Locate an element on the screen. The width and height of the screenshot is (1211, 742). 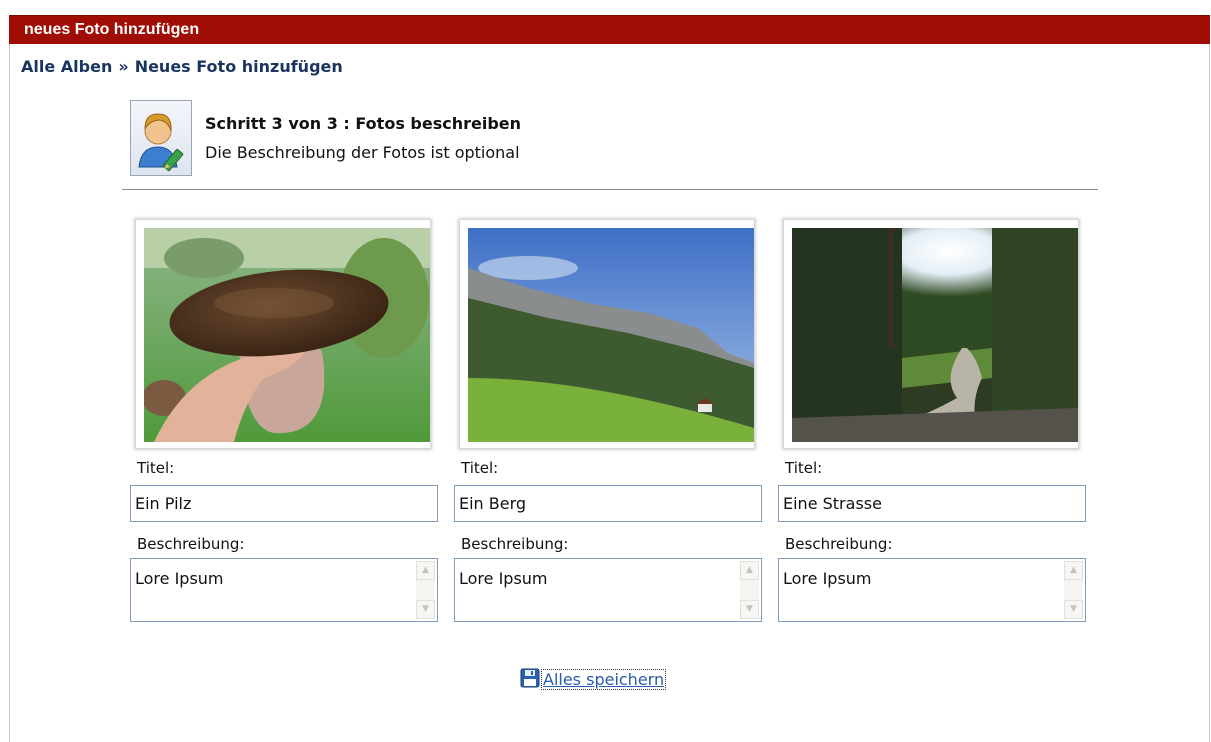
panel-title: neues Foto hinzufügen is located at coordinates (112, 29).